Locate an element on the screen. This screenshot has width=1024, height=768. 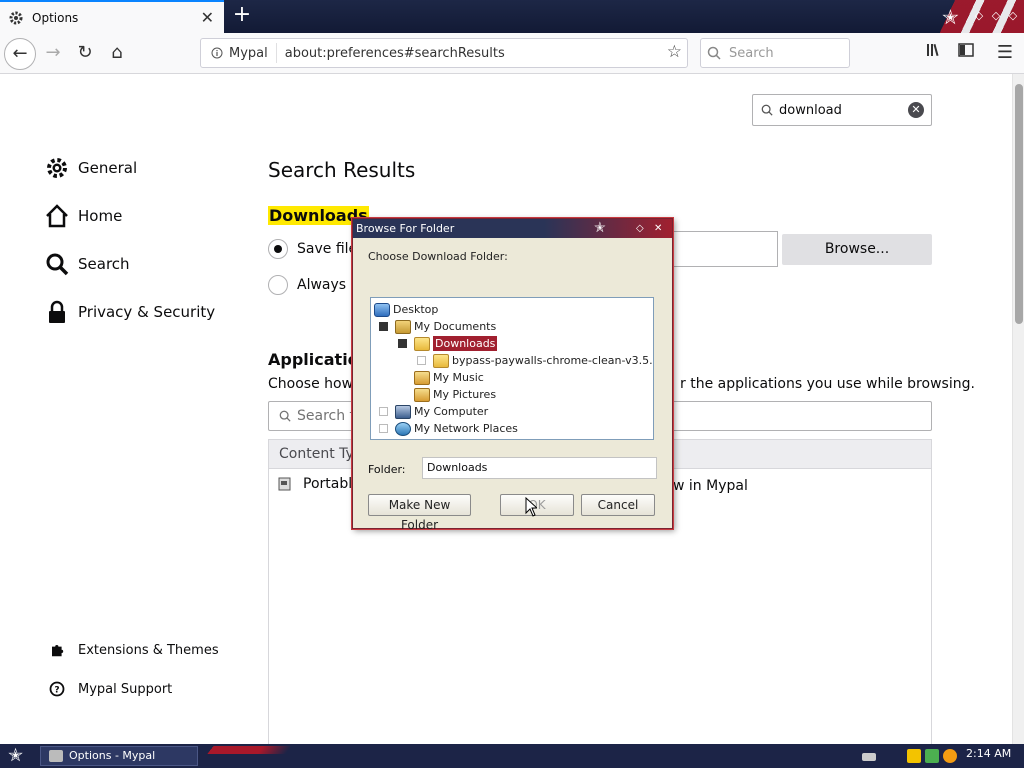
tree-item-label: Downloads is located at coordinates (465, 343).